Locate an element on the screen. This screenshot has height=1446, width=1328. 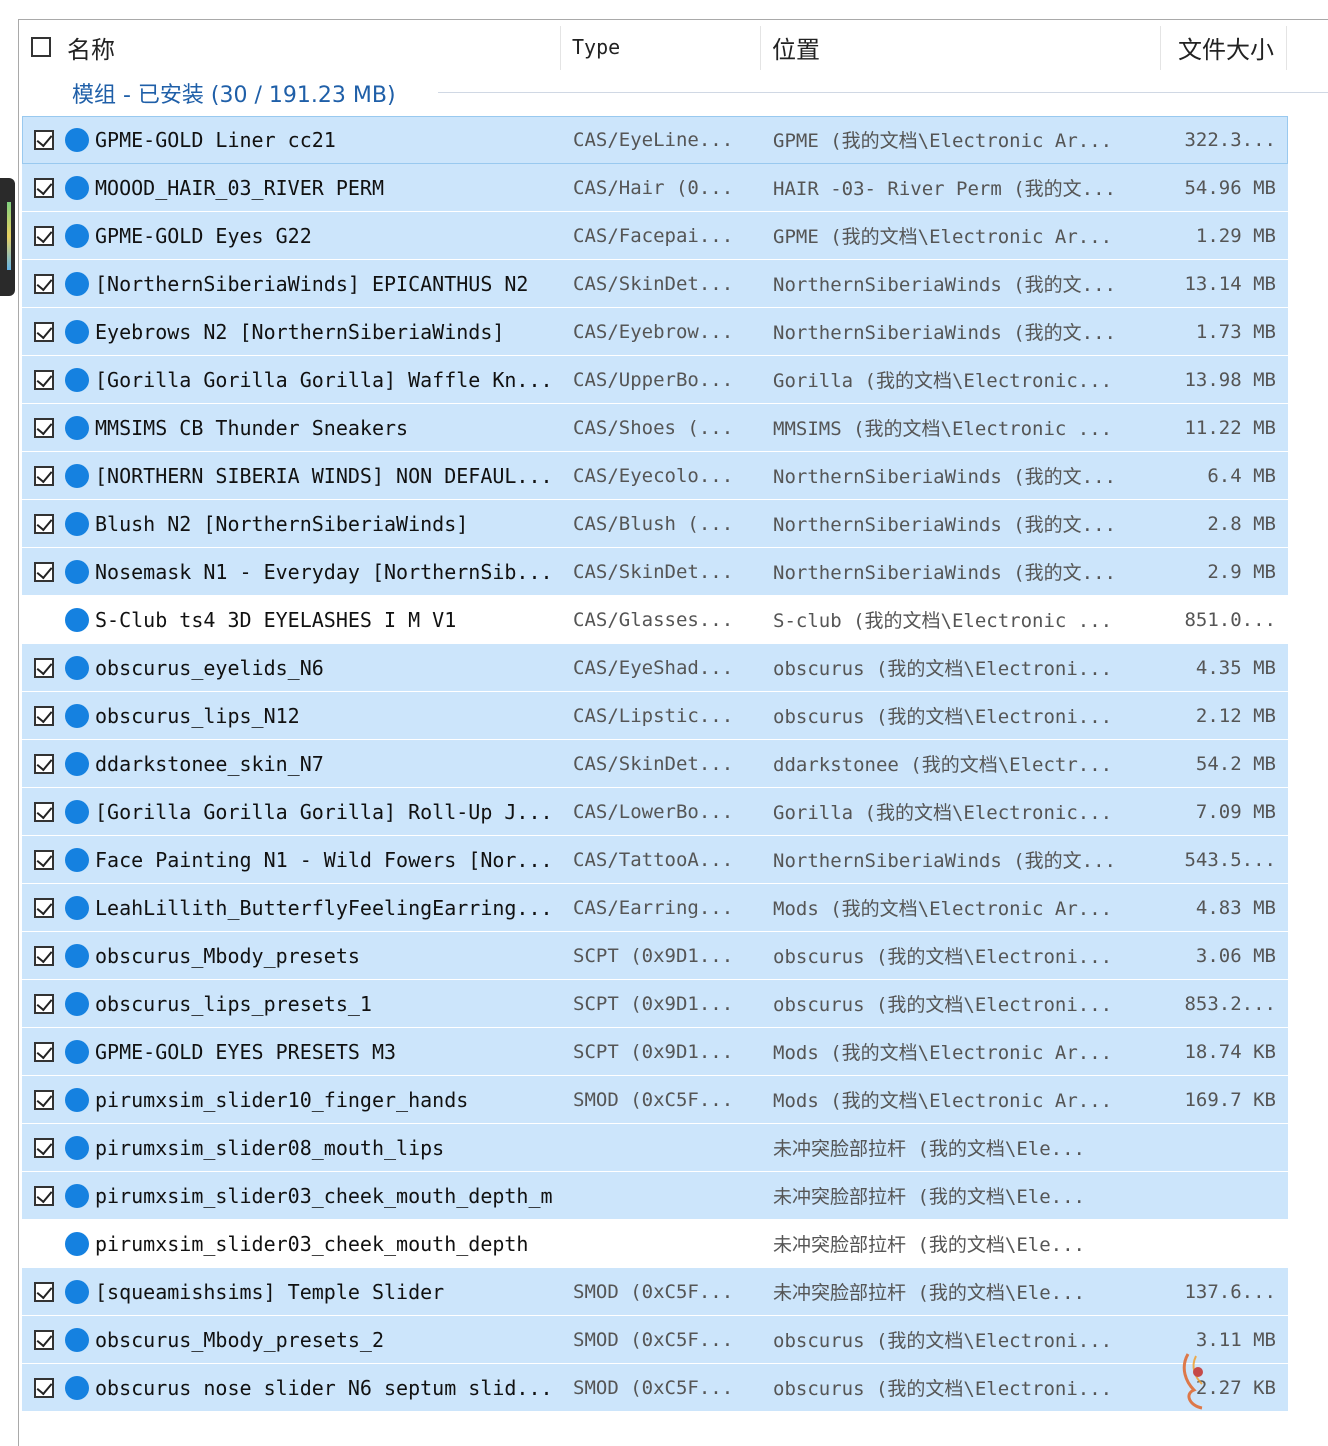
mod-name: obscurus_eyelids_N6 is located at coordinates (209, 667).